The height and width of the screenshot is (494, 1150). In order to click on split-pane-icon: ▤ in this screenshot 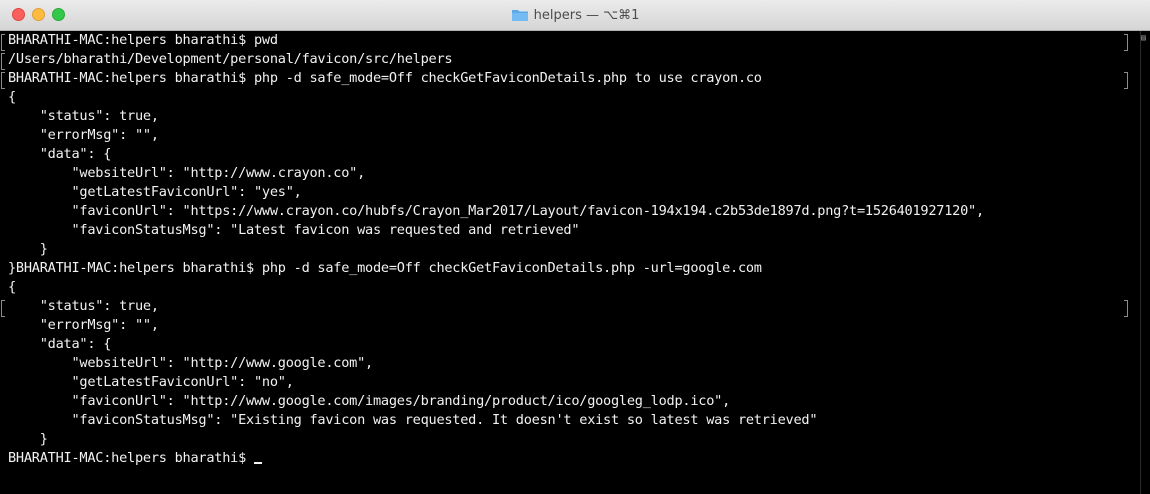, I will do `click(1145, 38)`.